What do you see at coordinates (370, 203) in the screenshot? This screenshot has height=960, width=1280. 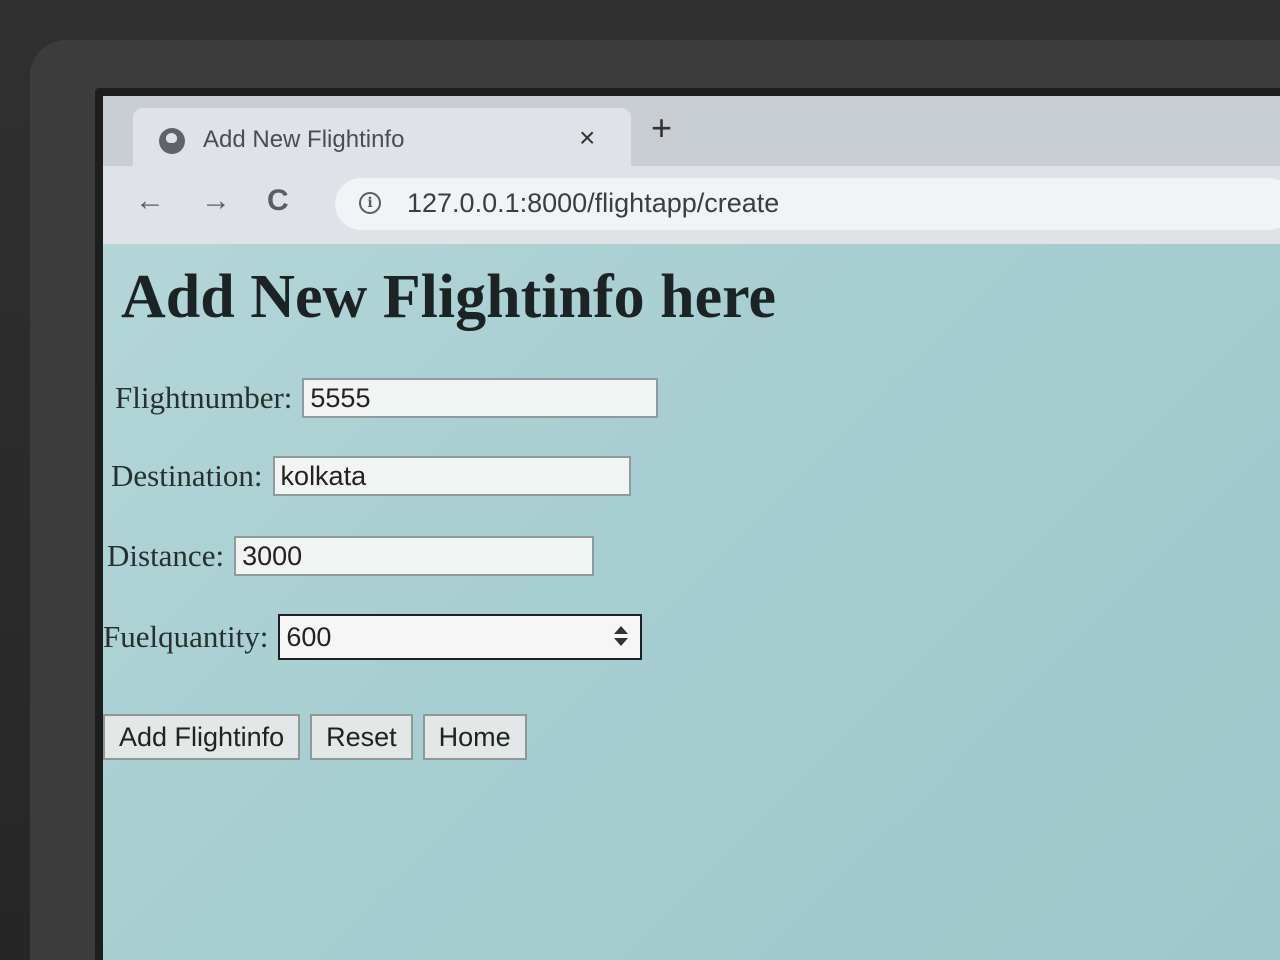 I see `info-icon: i` at bounding box center [370, 203].